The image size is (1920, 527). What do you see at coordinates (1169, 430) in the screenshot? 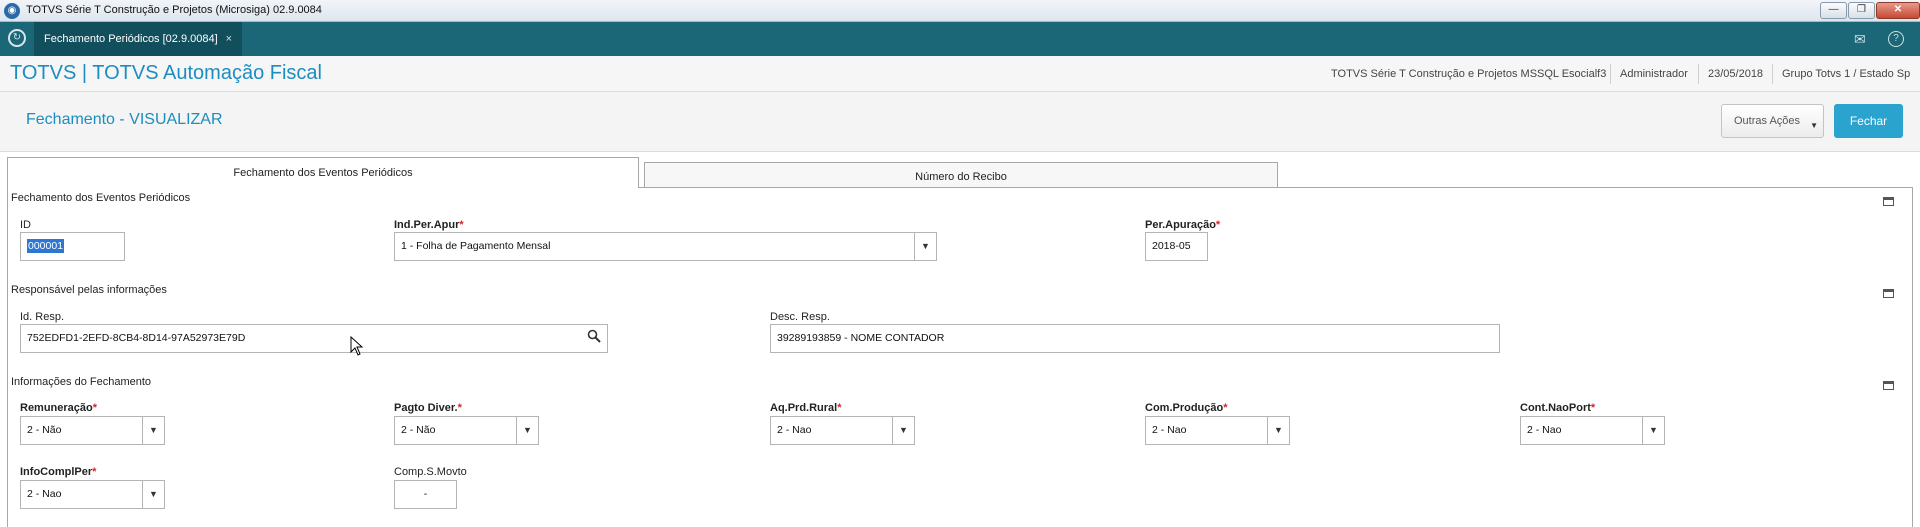
I see `comprod-value: 2 - Nao` at bounding box center [1169, 430].